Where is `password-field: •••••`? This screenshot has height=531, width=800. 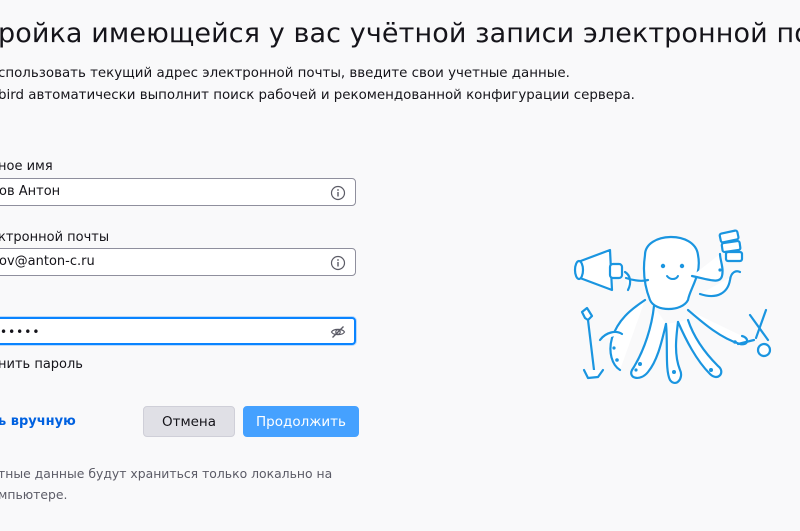 password-field: ••••• is located at coordinates (178, 331).